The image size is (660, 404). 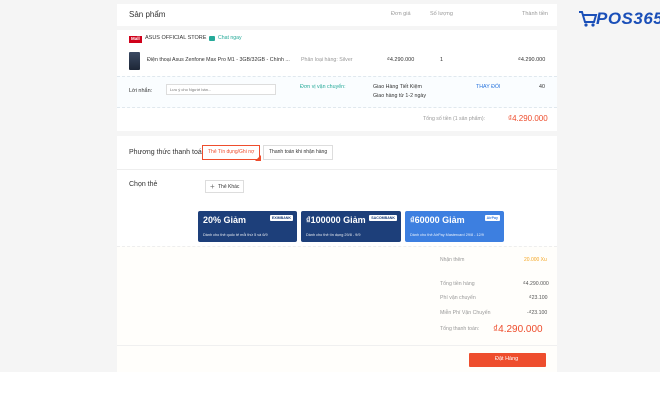 What do you see at coordinates (221, 89) in the screenshot?
I see `note-input` at bounding box center [221, 89].